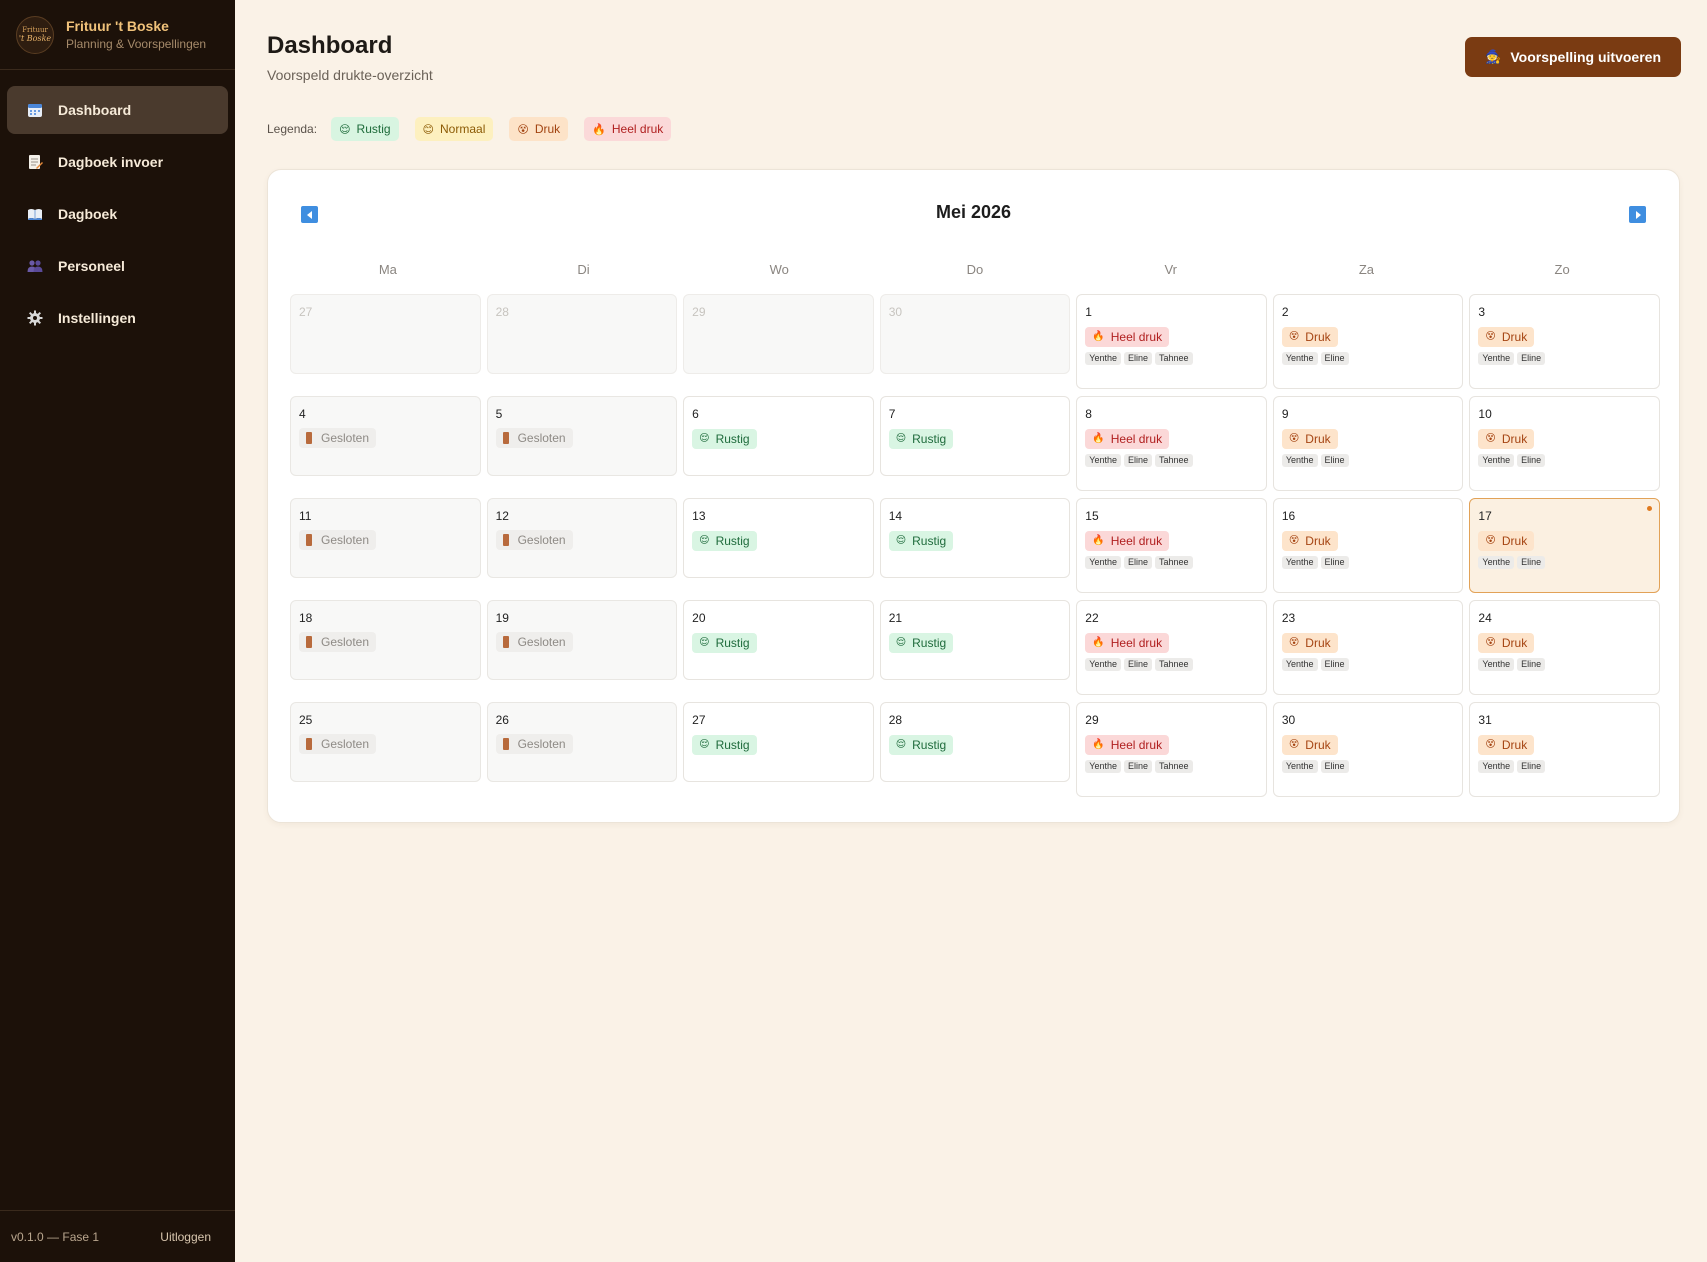  I want to click on calendar-day: 30, so click(975, 334).